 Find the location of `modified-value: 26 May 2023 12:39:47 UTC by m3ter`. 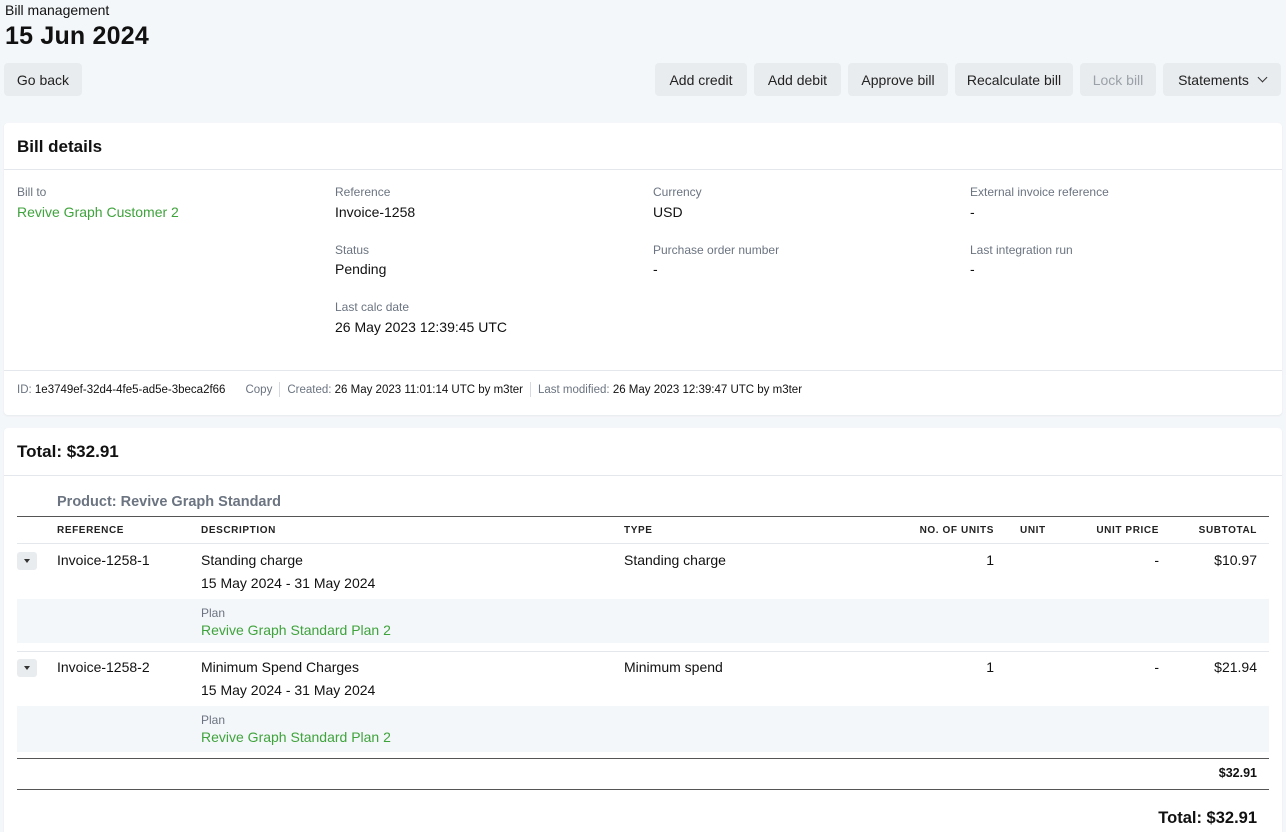

modified-value: 26 May 2023 12:39:47 UTC by m3ter is located at coordinates (707, 389).